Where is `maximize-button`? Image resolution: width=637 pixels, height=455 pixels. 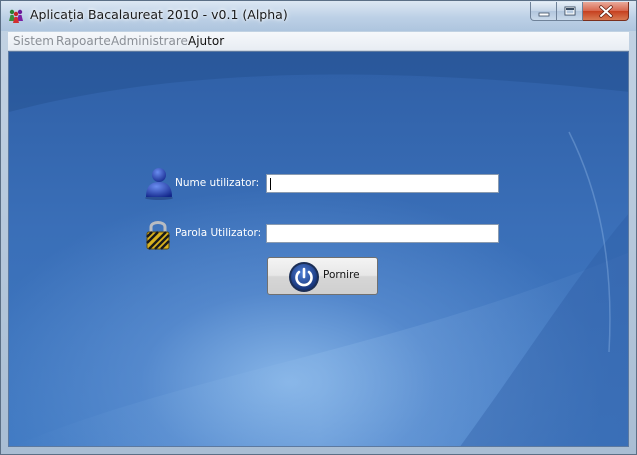 maximize-button is located at coordinates (570, 11).